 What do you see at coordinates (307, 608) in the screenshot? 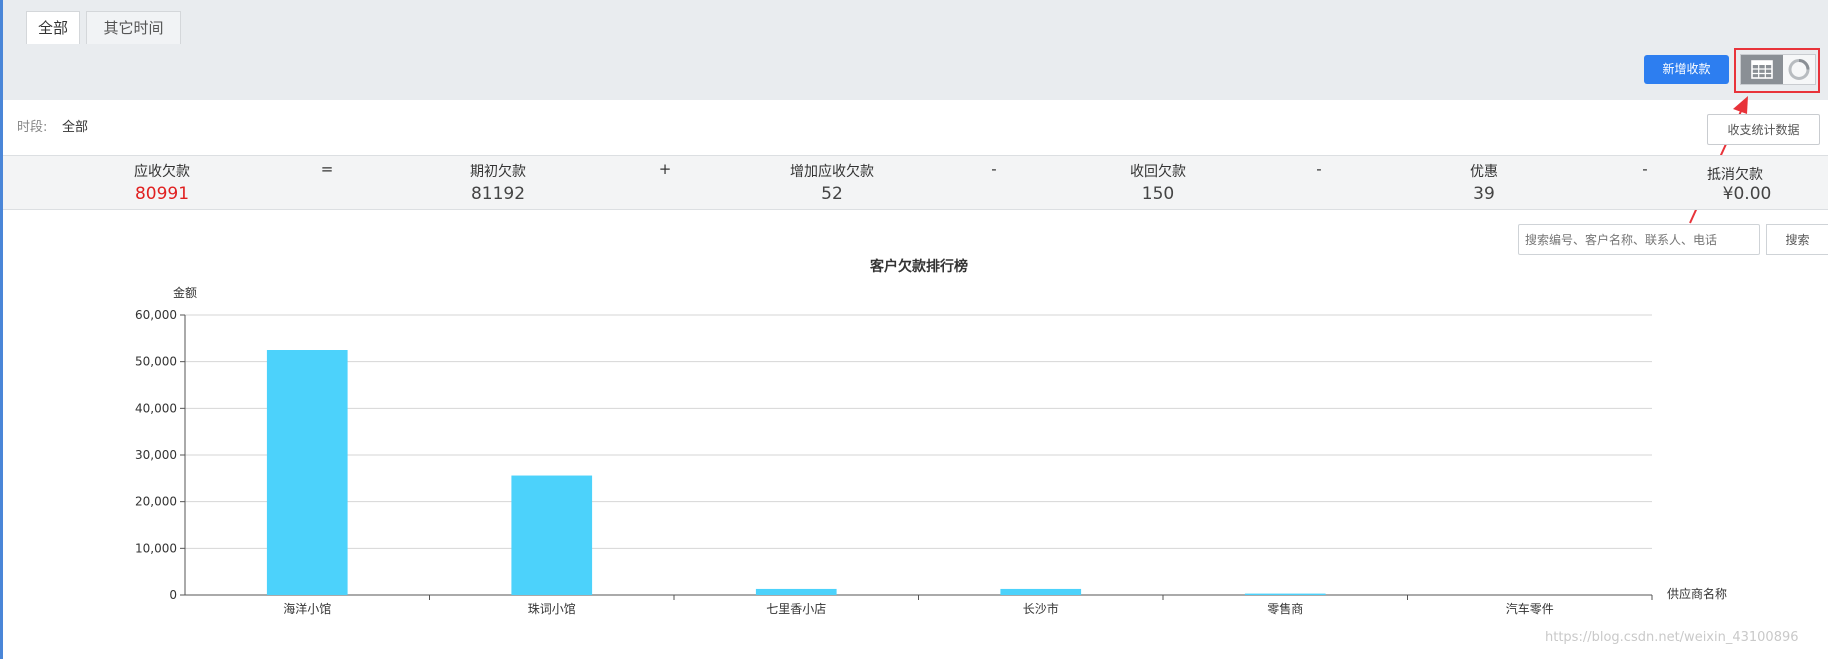
I see `x-tick-label: 海洋小馆` at bounding box center [307, 608].